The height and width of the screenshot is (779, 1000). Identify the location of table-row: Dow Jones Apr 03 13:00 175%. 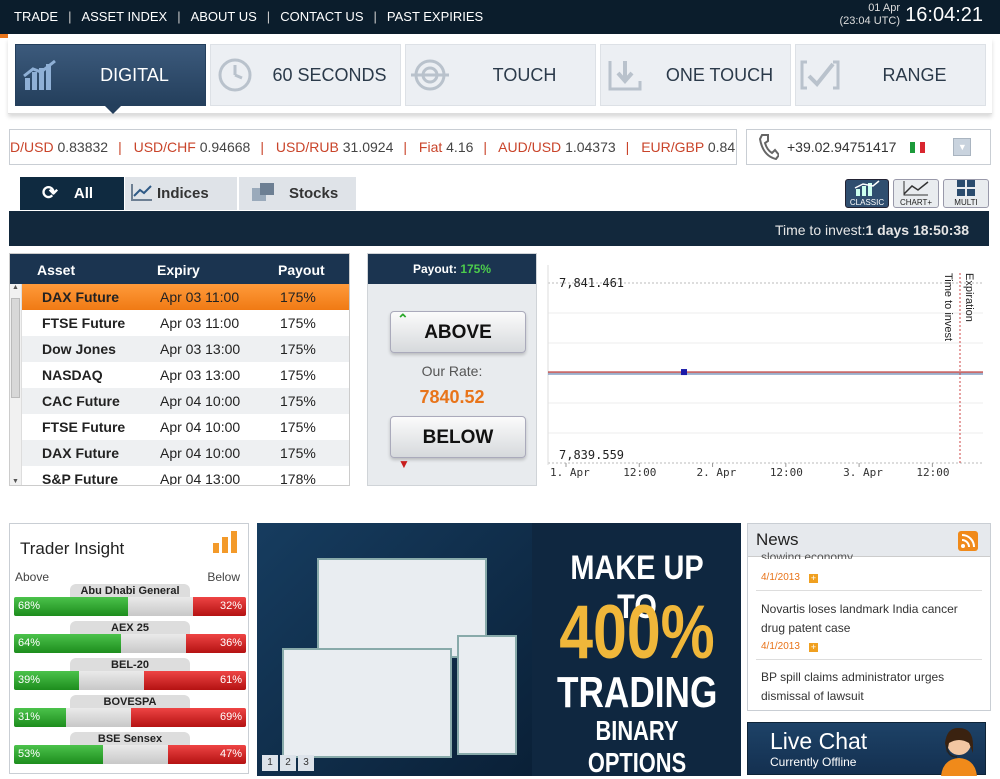
(185, 349).